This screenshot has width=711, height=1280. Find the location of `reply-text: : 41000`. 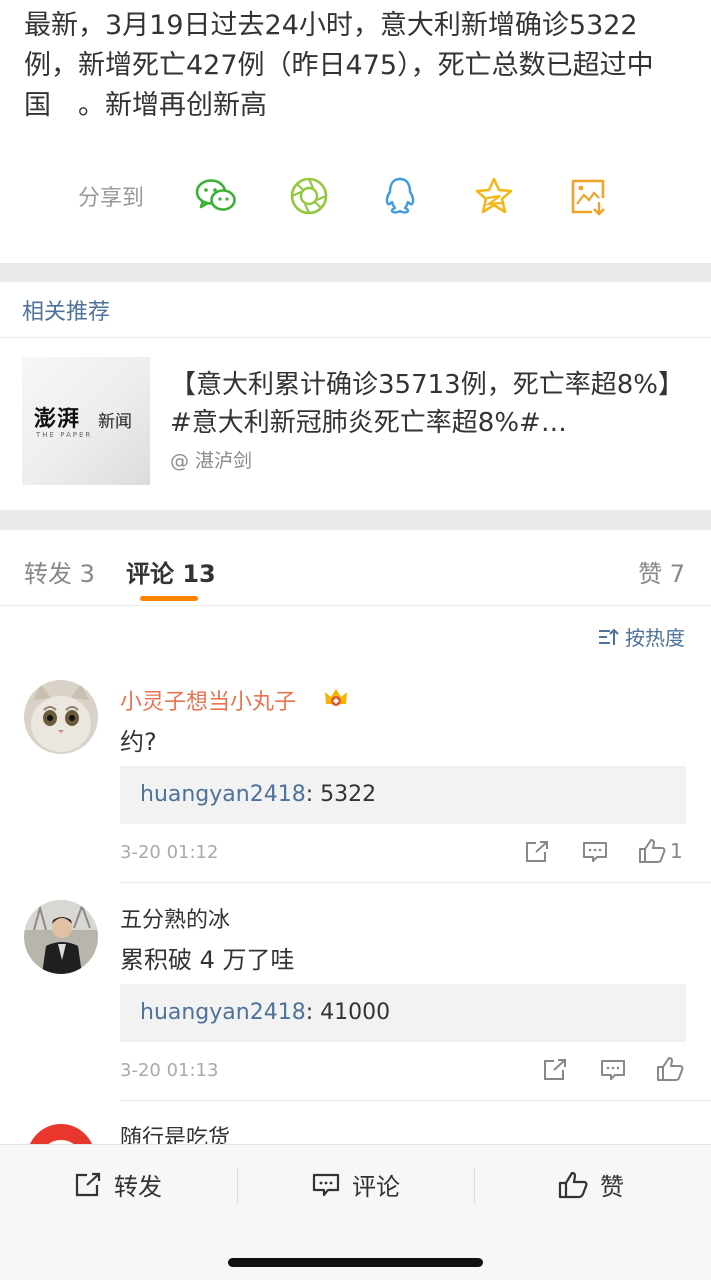

reply-text: : 41000 is located at coordinates (348, 1012).